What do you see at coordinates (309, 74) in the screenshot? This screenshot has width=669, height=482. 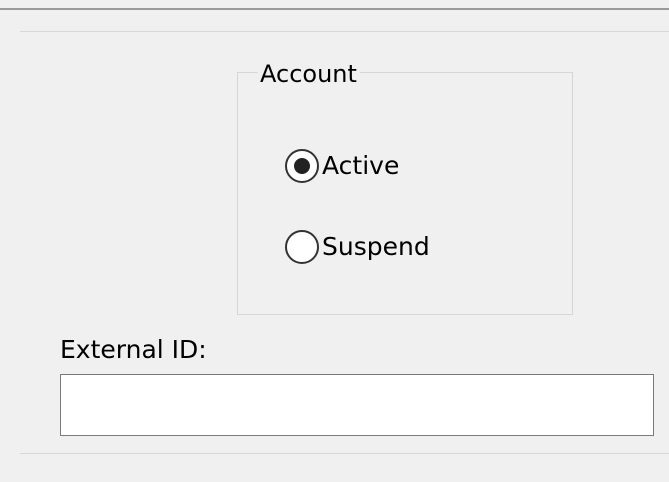 I see `account-groupbox-title: Account` at bounding box center [309, 74].